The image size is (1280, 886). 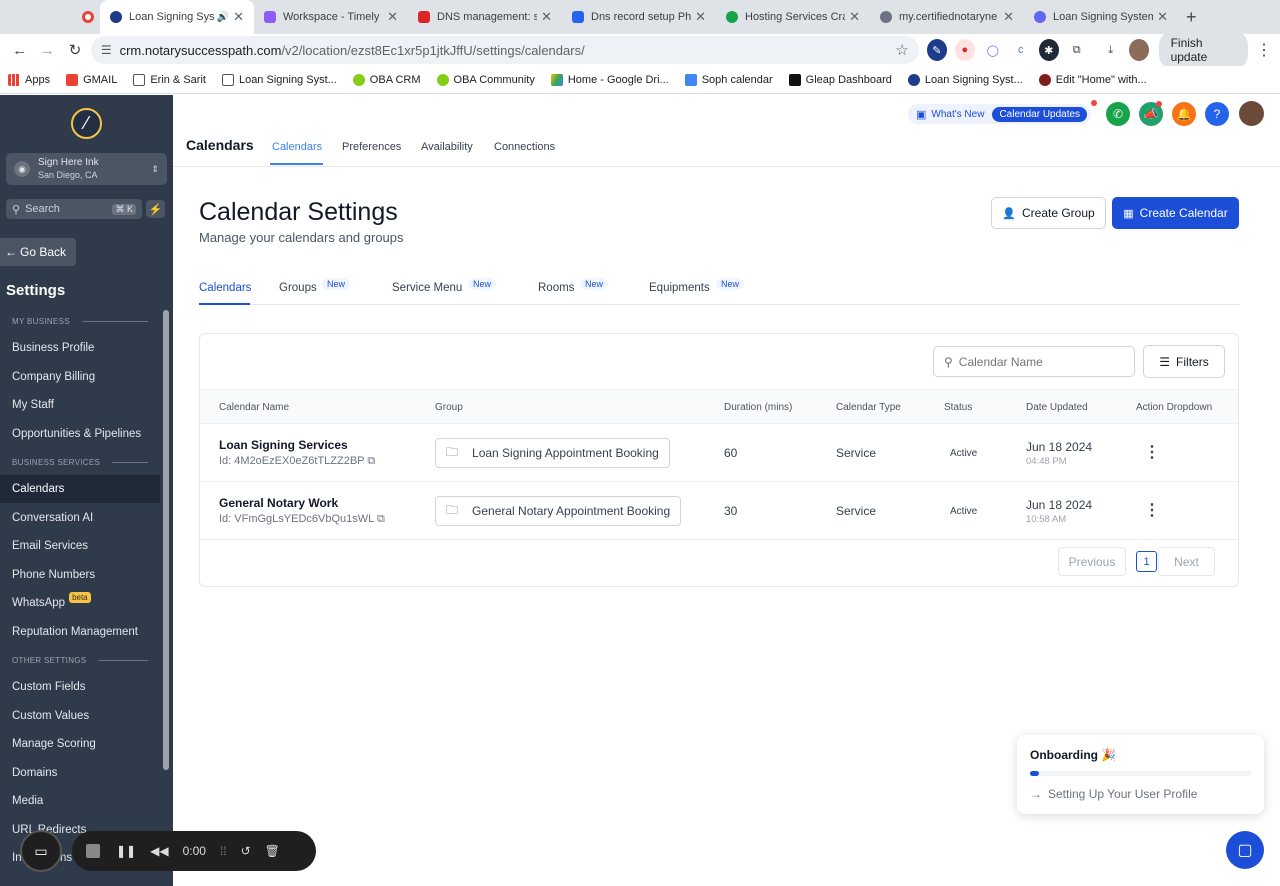 What do you see at coordinates (964, 50) in the screenshot?
I see `extension-icon: ●` at bounding box center [964, 50].